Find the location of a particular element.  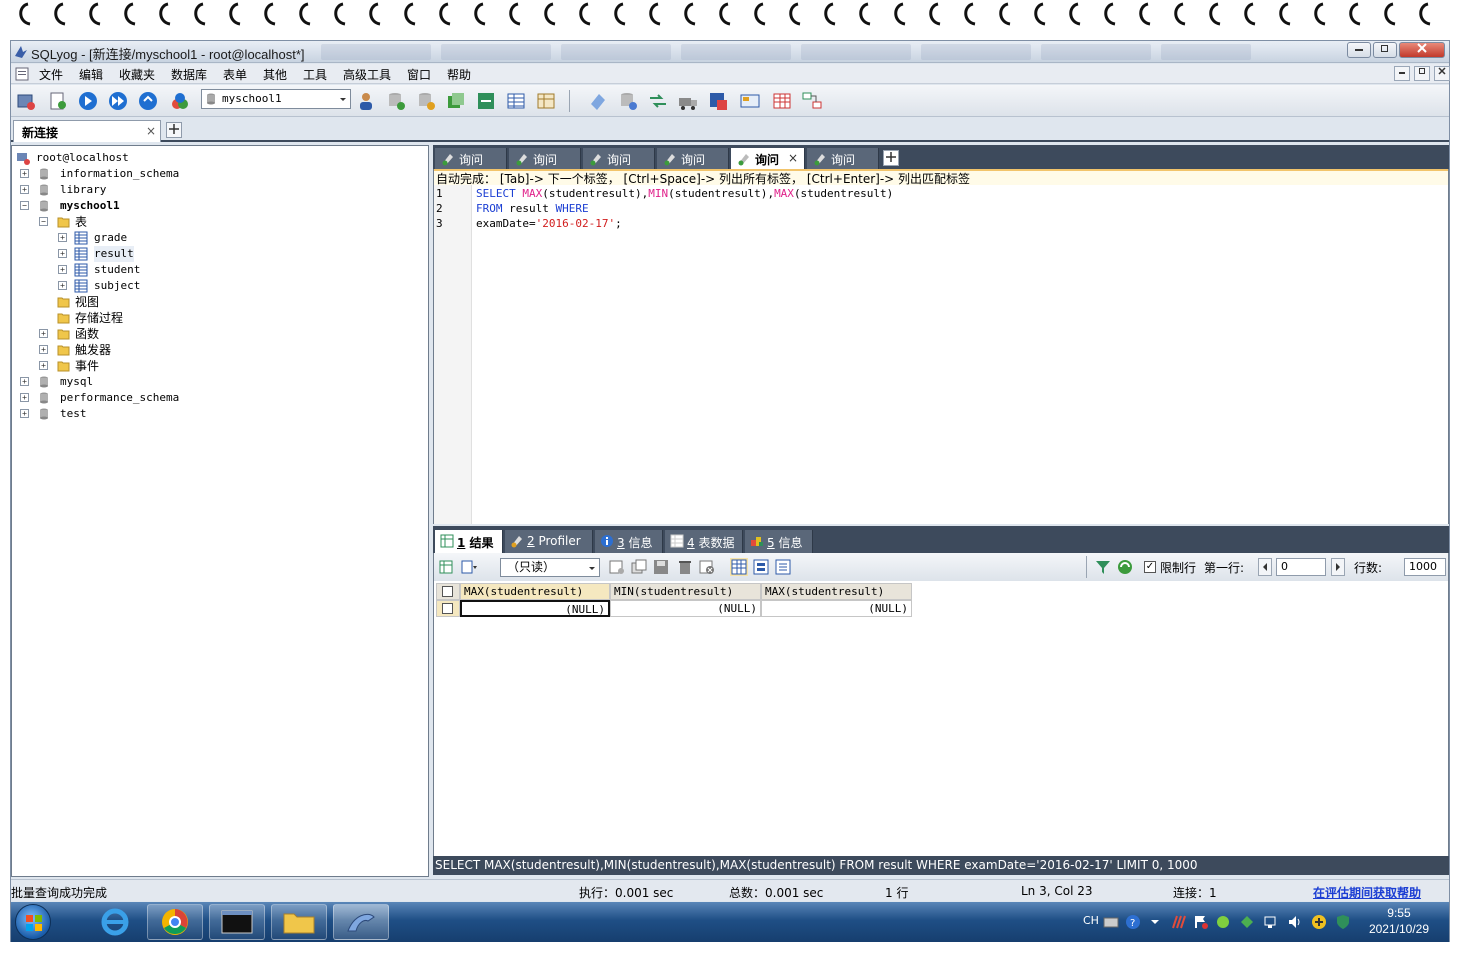

new-query-tab-button is located at coordinates (891, 158).